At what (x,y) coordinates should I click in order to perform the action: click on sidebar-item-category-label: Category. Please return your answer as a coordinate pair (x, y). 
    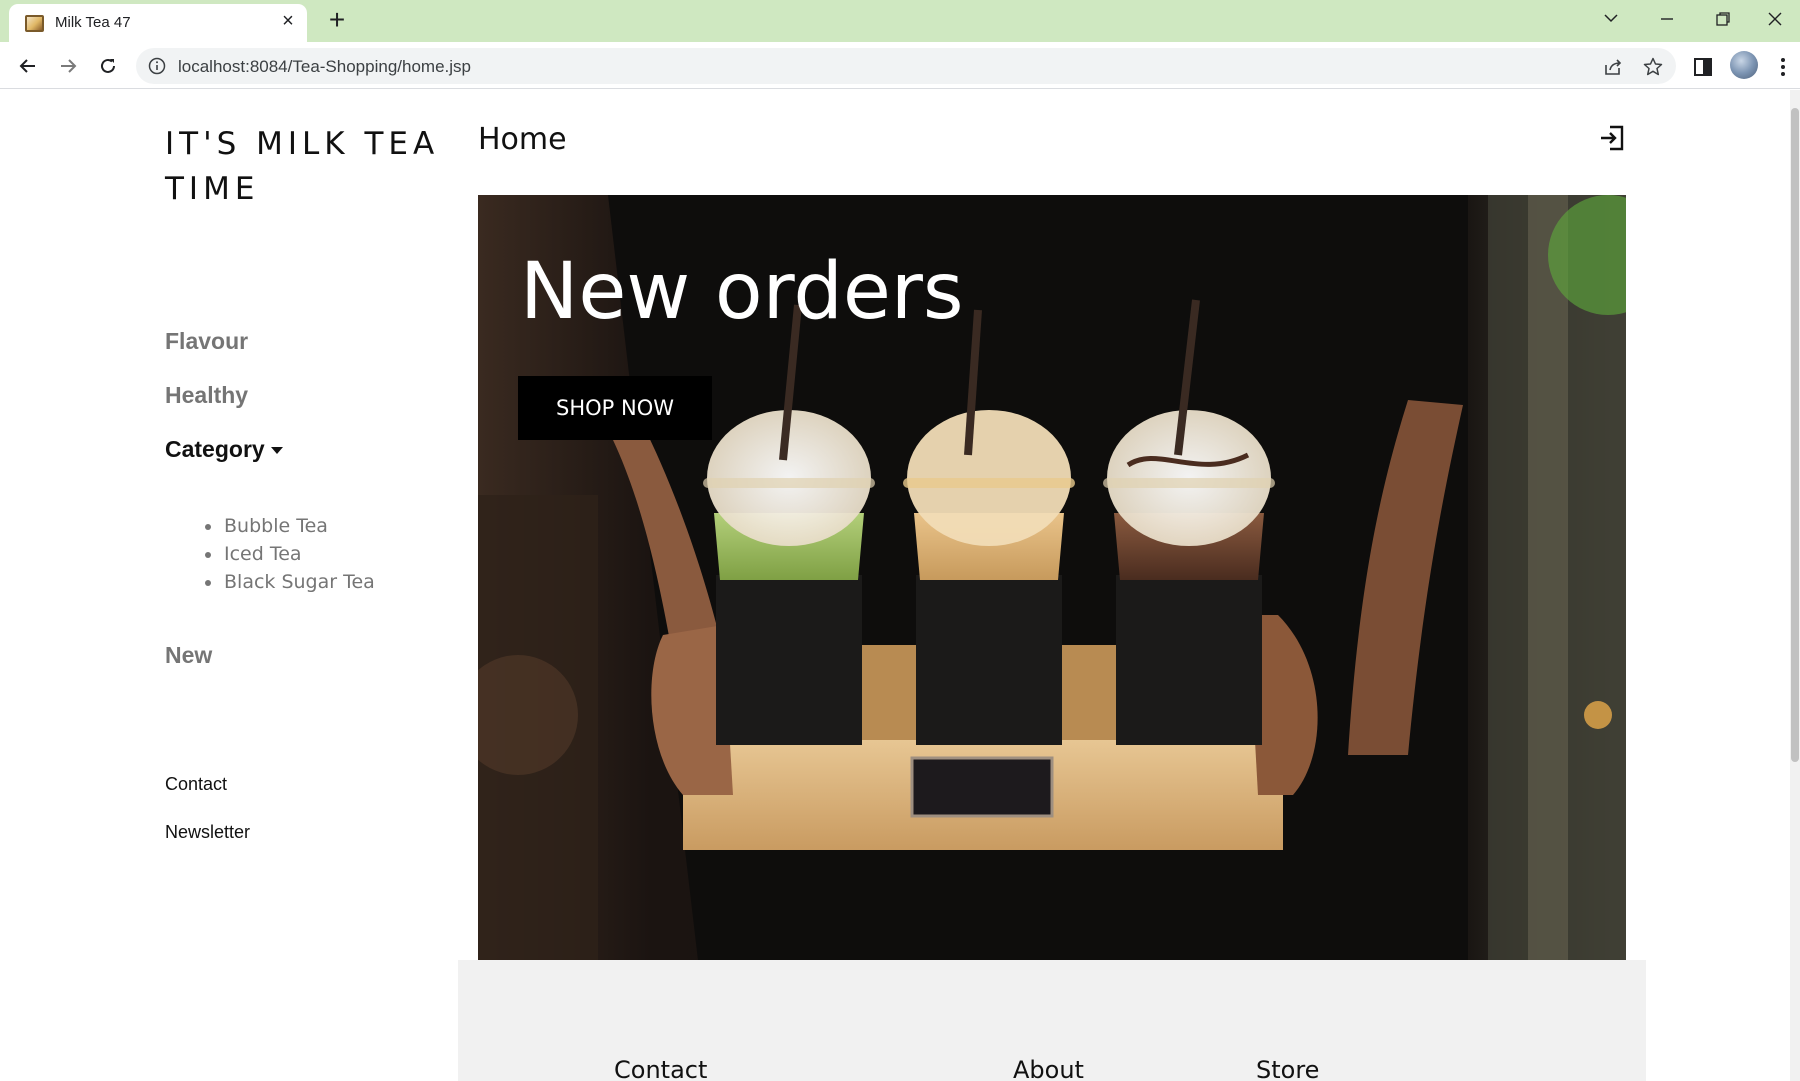
    Looking at the image, I should click on (215, 449).